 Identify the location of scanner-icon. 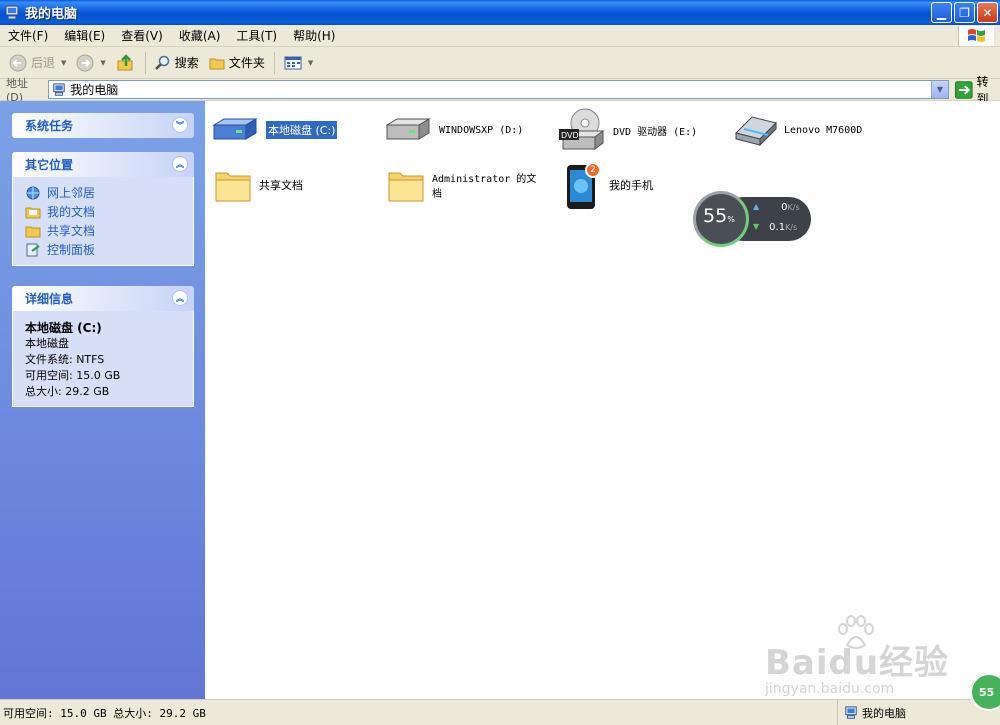
(756, 131).